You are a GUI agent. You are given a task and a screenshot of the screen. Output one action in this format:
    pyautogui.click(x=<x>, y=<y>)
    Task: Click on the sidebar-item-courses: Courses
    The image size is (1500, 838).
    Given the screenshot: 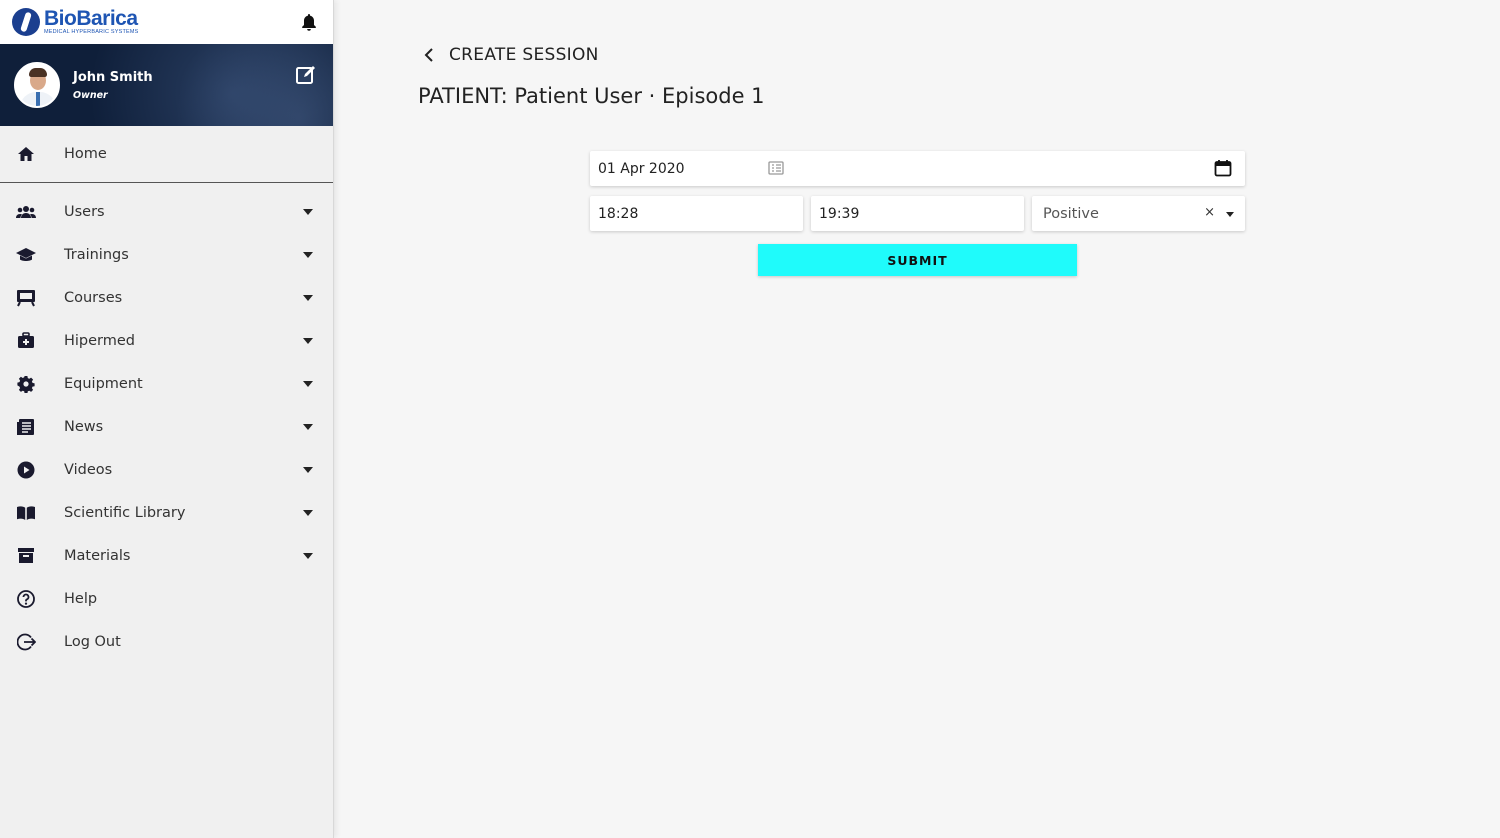 What is the action you would take?
    pyautogui.click(x=166, y=297)
    